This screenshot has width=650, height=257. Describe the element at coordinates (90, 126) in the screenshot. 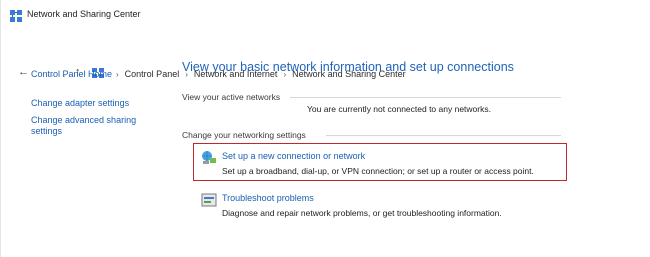

I see `sidebar-item-change-advanced-sharing-settings: Change advanced sharing settings` at that location.